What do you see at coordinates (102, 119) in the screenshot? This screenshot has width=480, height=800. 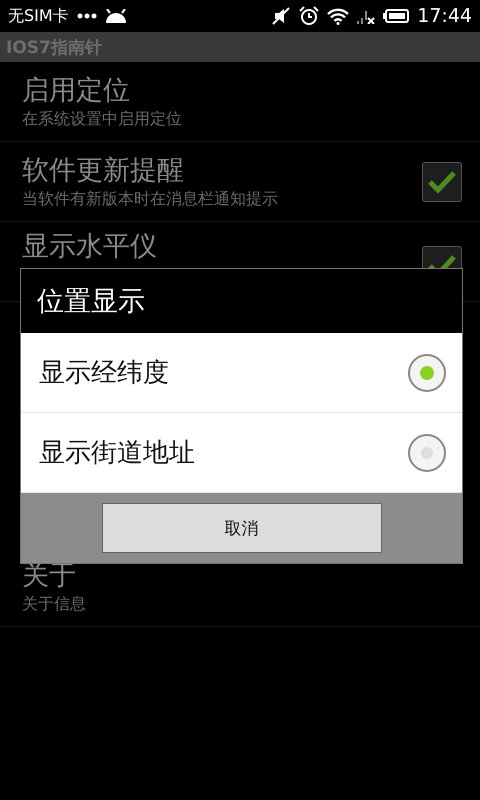 I see `setting-summary: 在系统设置中启用定位` at bounding box center [102, 119].